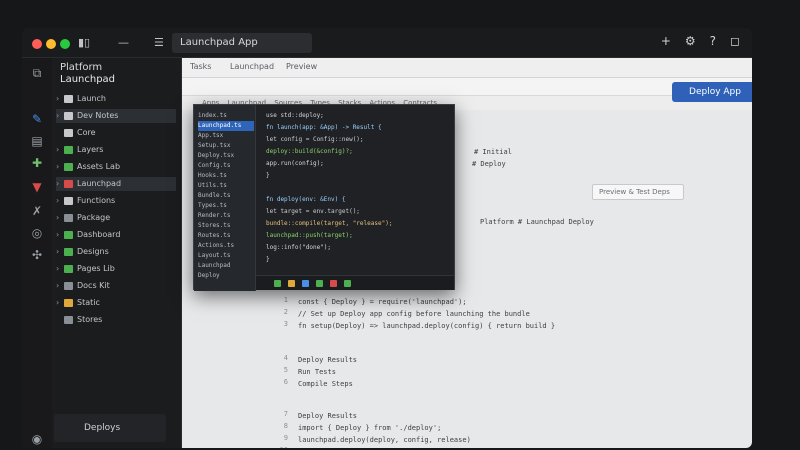 The height and width of the screenshot is (450, 800). Describe the element at coordinates (102, 428) in the screenshot. I see `deploys-label: Deploys` at that location.